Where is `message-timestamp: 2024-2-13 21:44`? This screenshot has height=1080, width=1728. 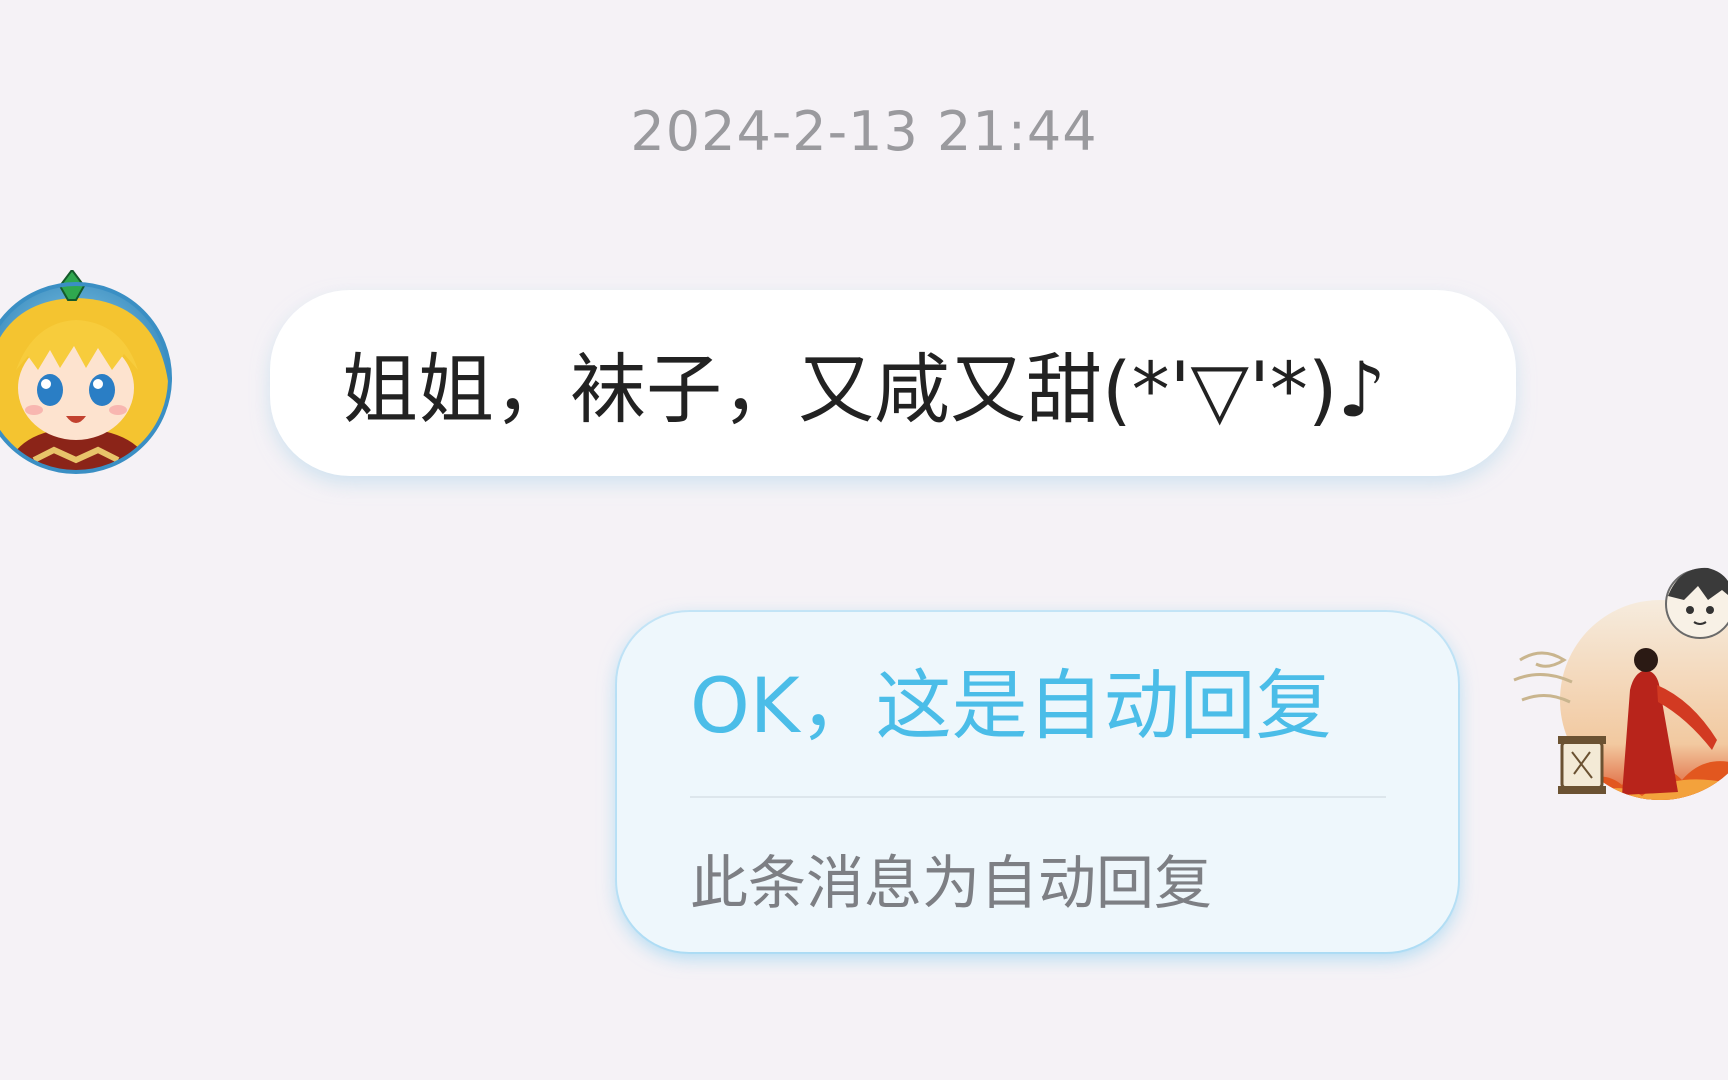
message-timestamp: 2024-2-13 21:44 is located at coordinates (864, 131).